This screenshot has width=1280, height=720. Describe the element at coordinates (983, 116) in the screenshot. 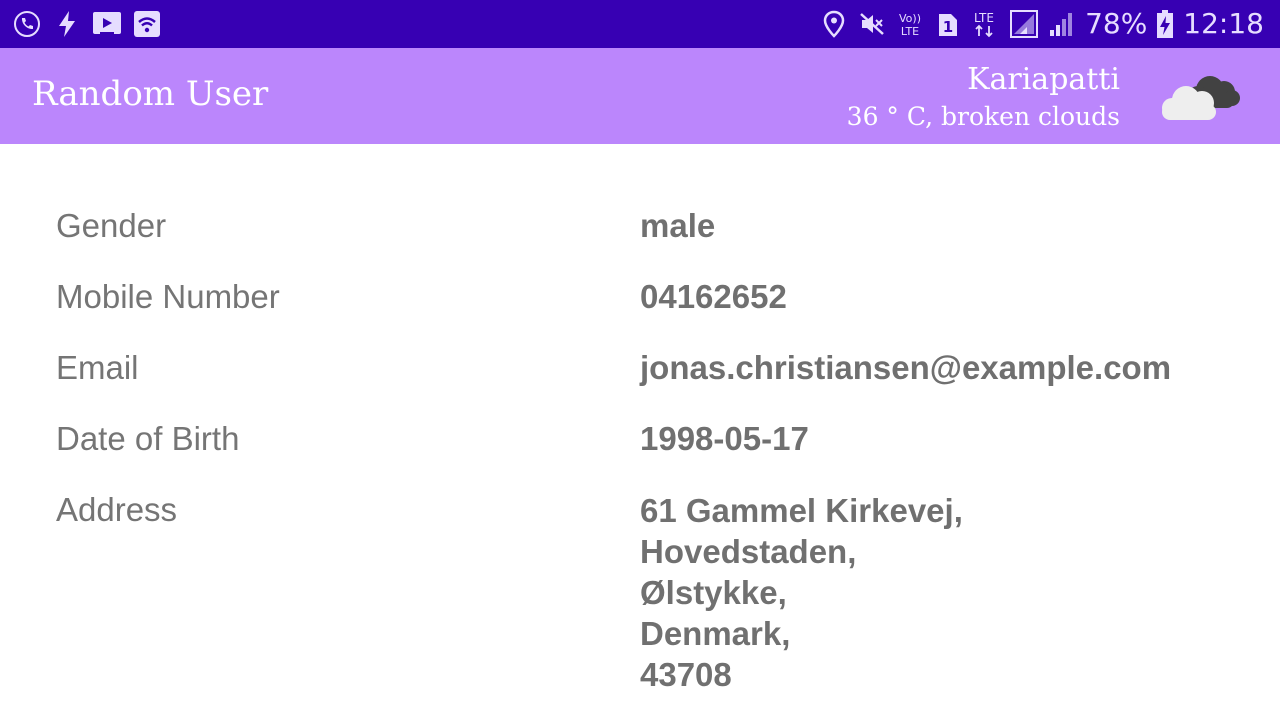

I see `weather-condition: 36 ° C, broken clouds` at that location.